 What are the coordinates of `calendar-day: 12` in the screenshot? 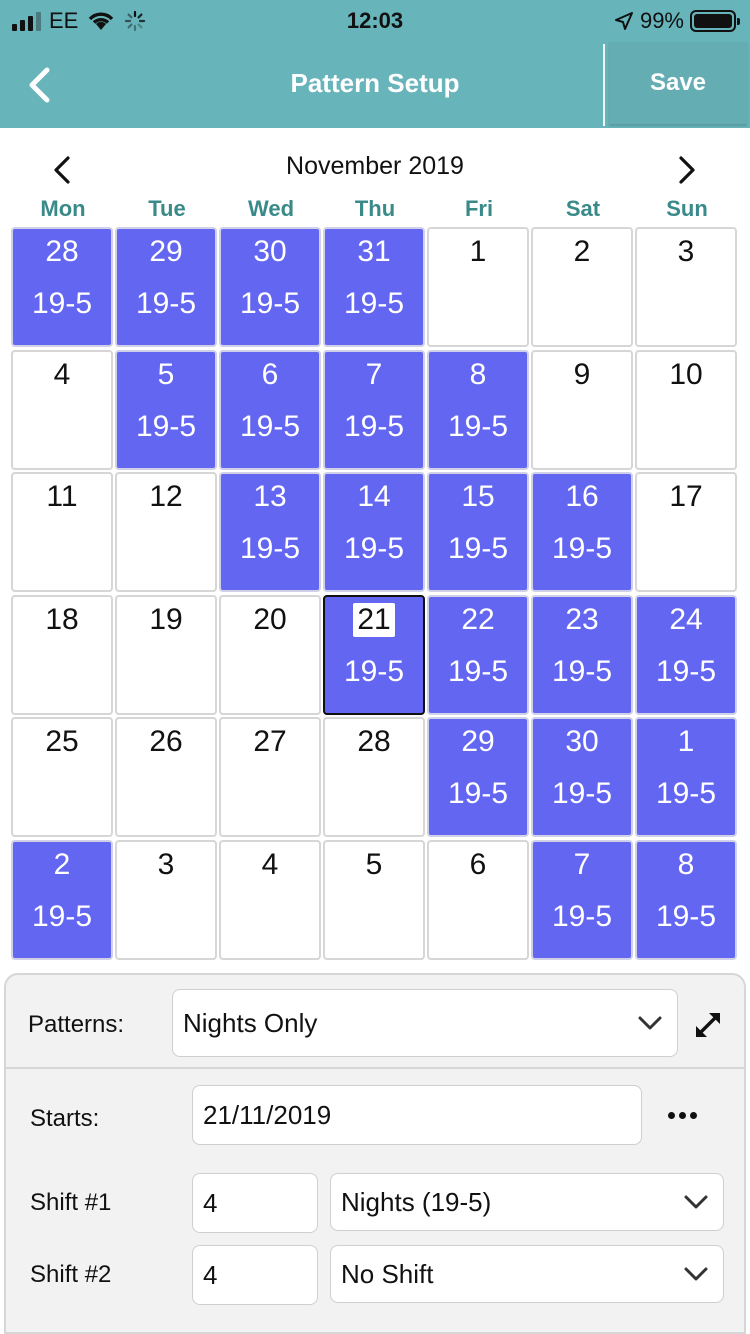 It's located at (166, 532).